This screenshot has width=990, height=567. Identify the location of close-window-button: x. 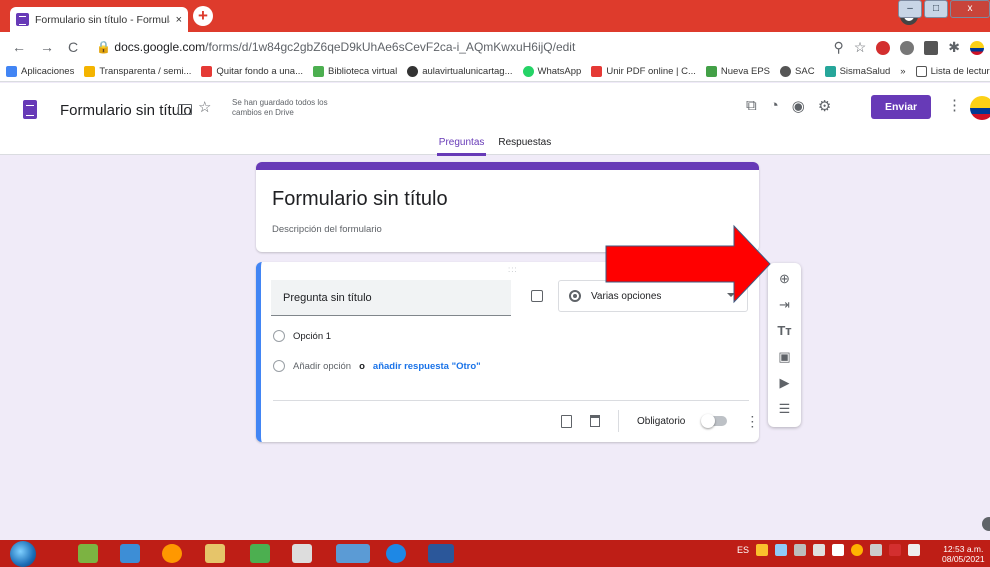
(970, 9).